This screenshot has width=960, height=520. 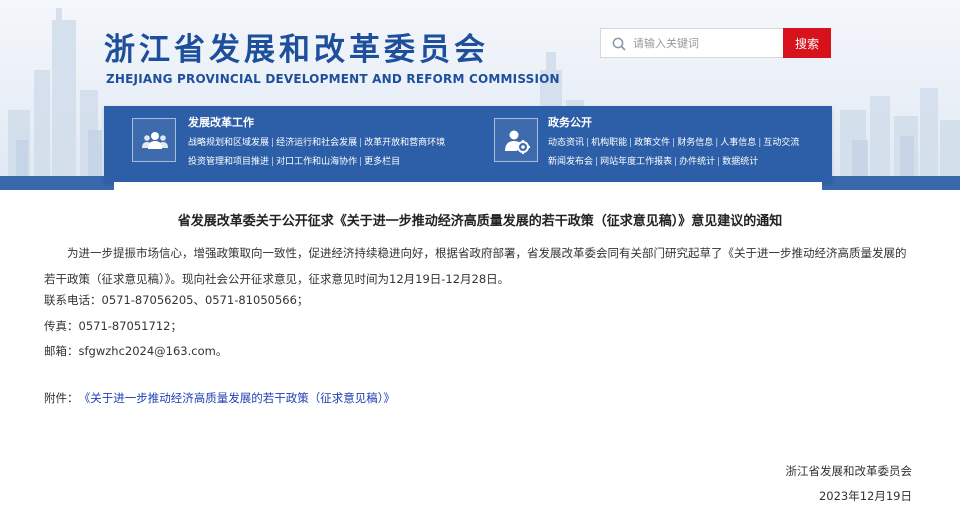 I want to click on nav-link-functions: 机构职能, so click(x=609, y=143).